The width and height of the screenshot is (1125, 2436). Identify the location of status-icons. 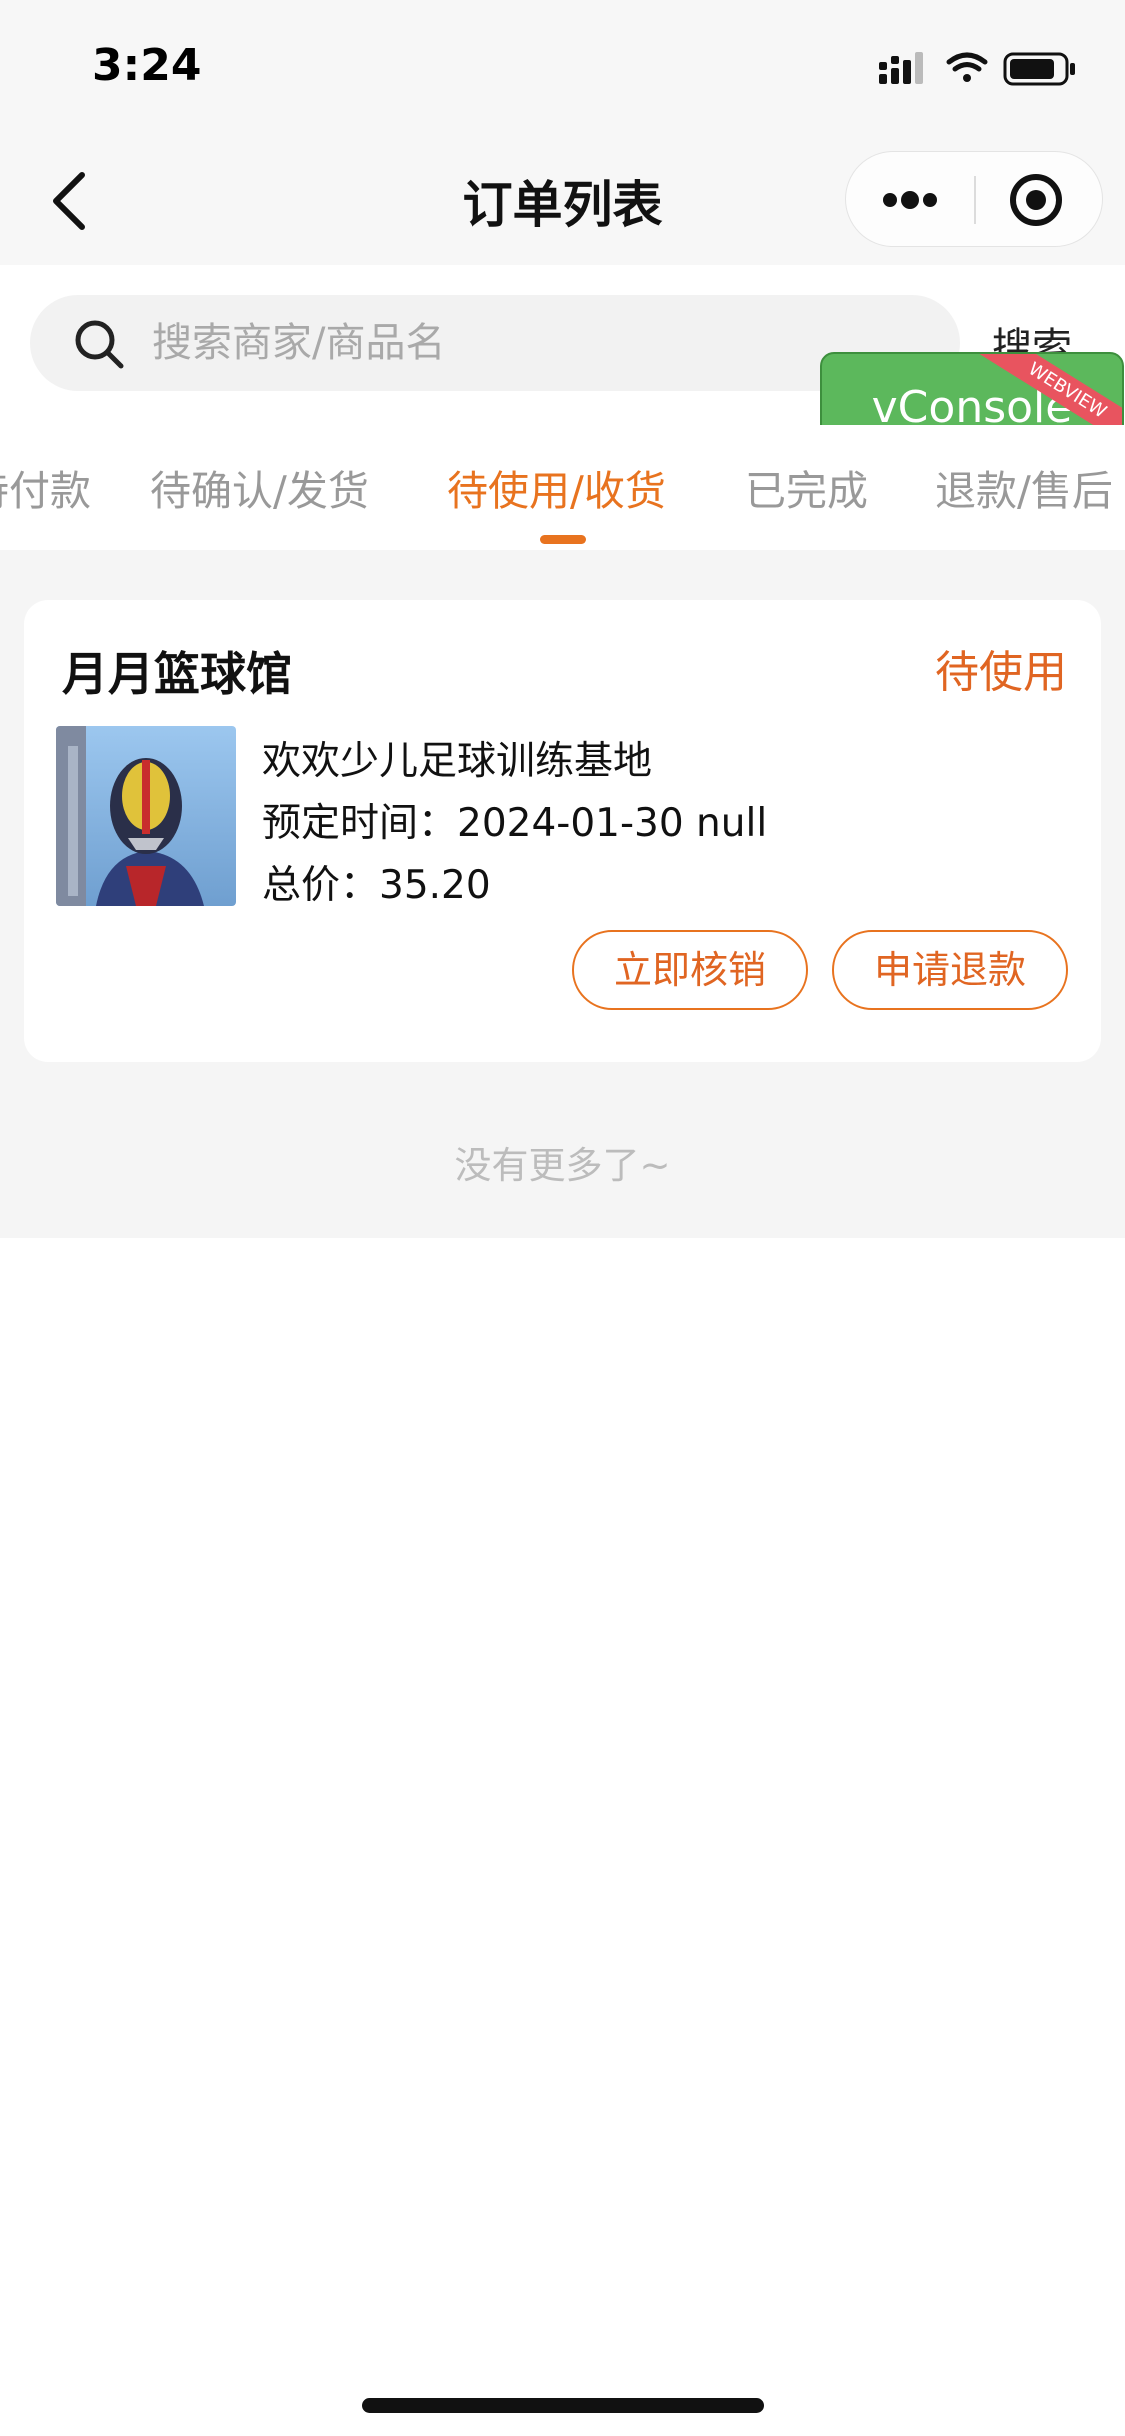
(979, 68).